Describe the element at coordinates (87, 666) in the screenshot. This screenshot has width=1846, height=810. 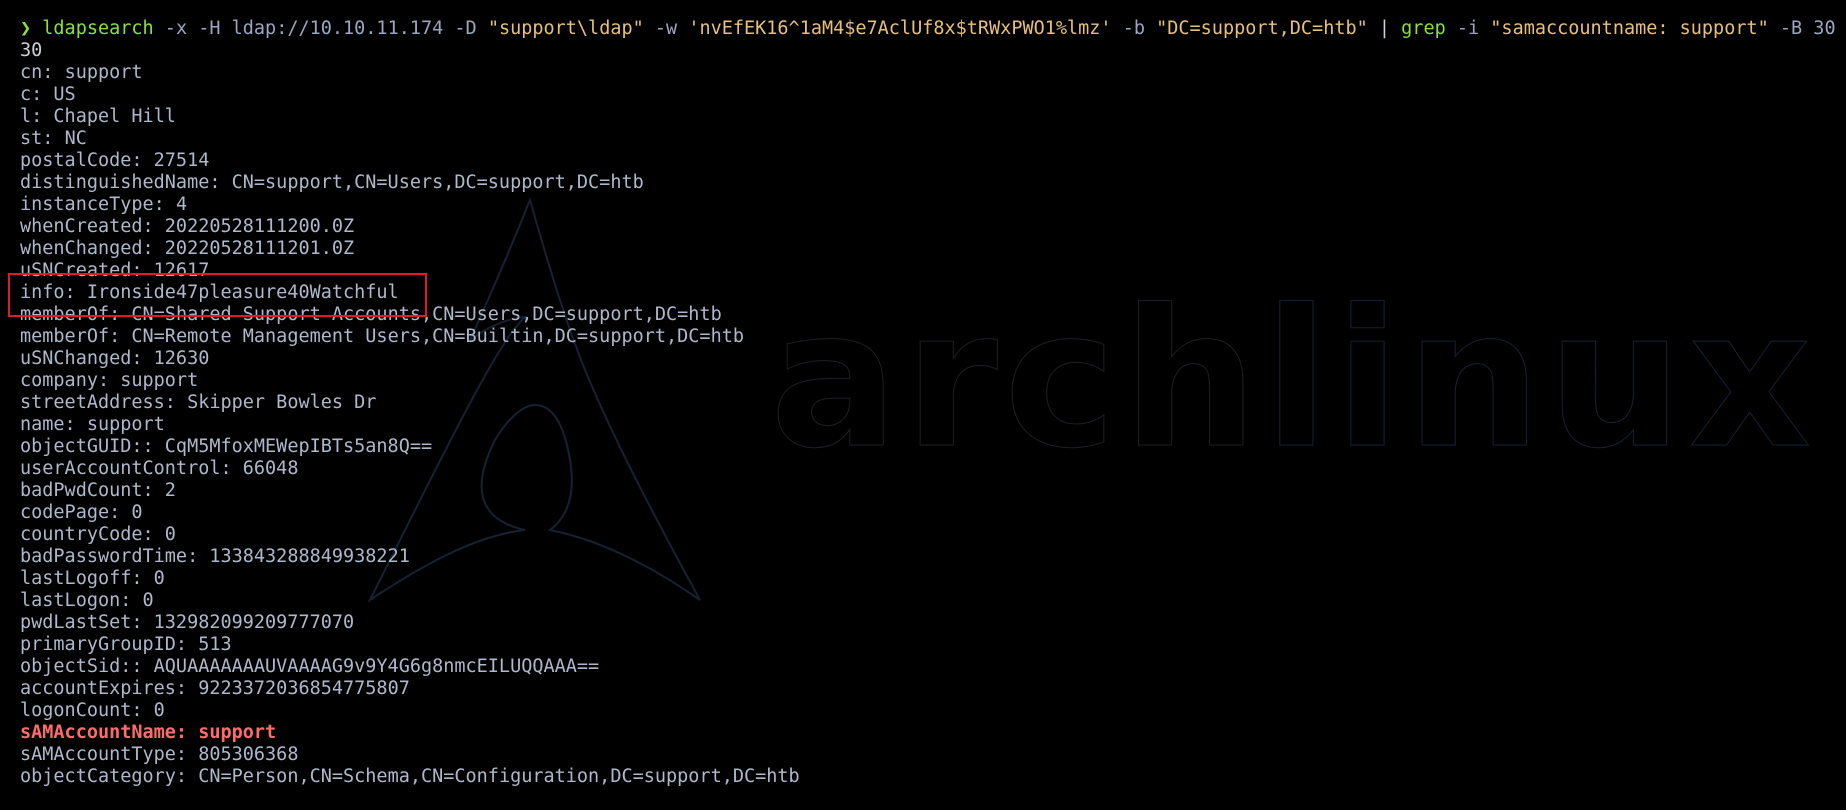
I see `ldap-attribute-name: objectSid::` at that location.